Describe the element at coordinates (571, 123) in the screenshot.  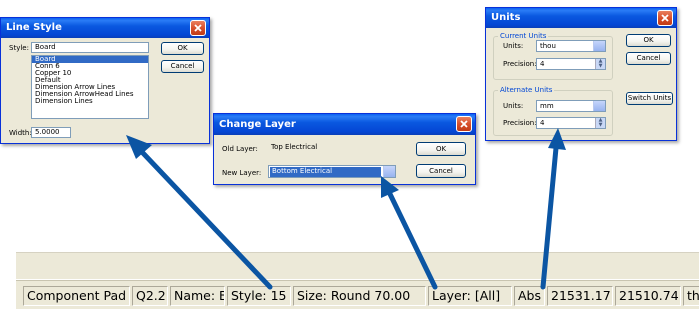
I see `alternate-precision-stepper: 4 ▲ ▼` at that location.